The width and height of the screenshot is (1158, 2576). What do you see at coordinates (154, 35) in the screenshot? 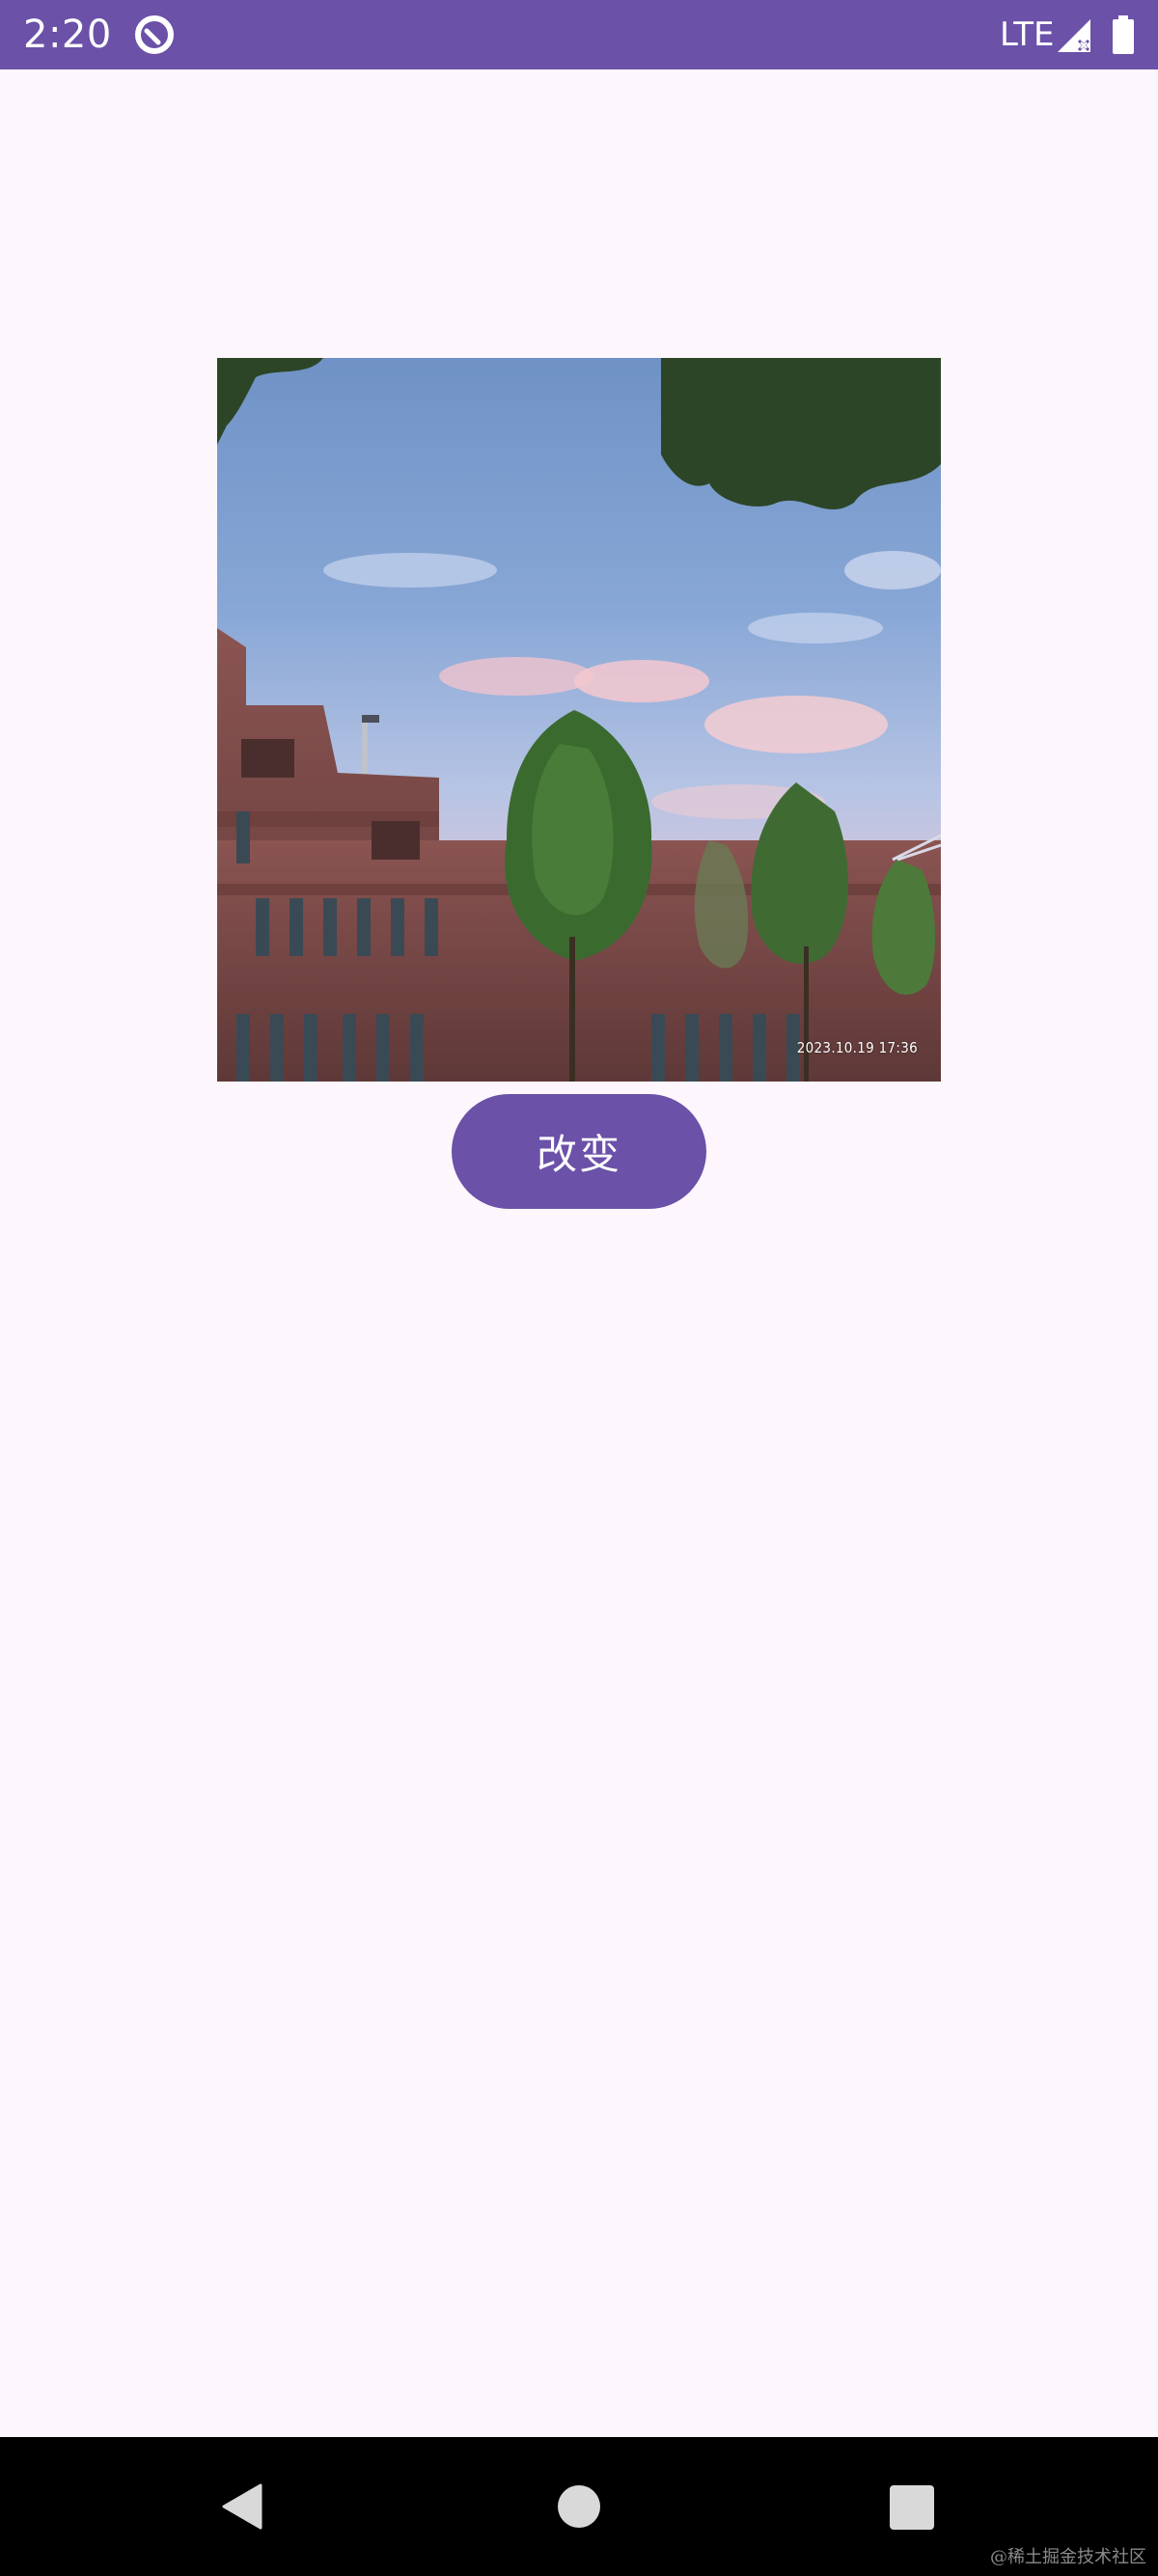
I see `app-notification-icon` at bounding box center [154, 35].